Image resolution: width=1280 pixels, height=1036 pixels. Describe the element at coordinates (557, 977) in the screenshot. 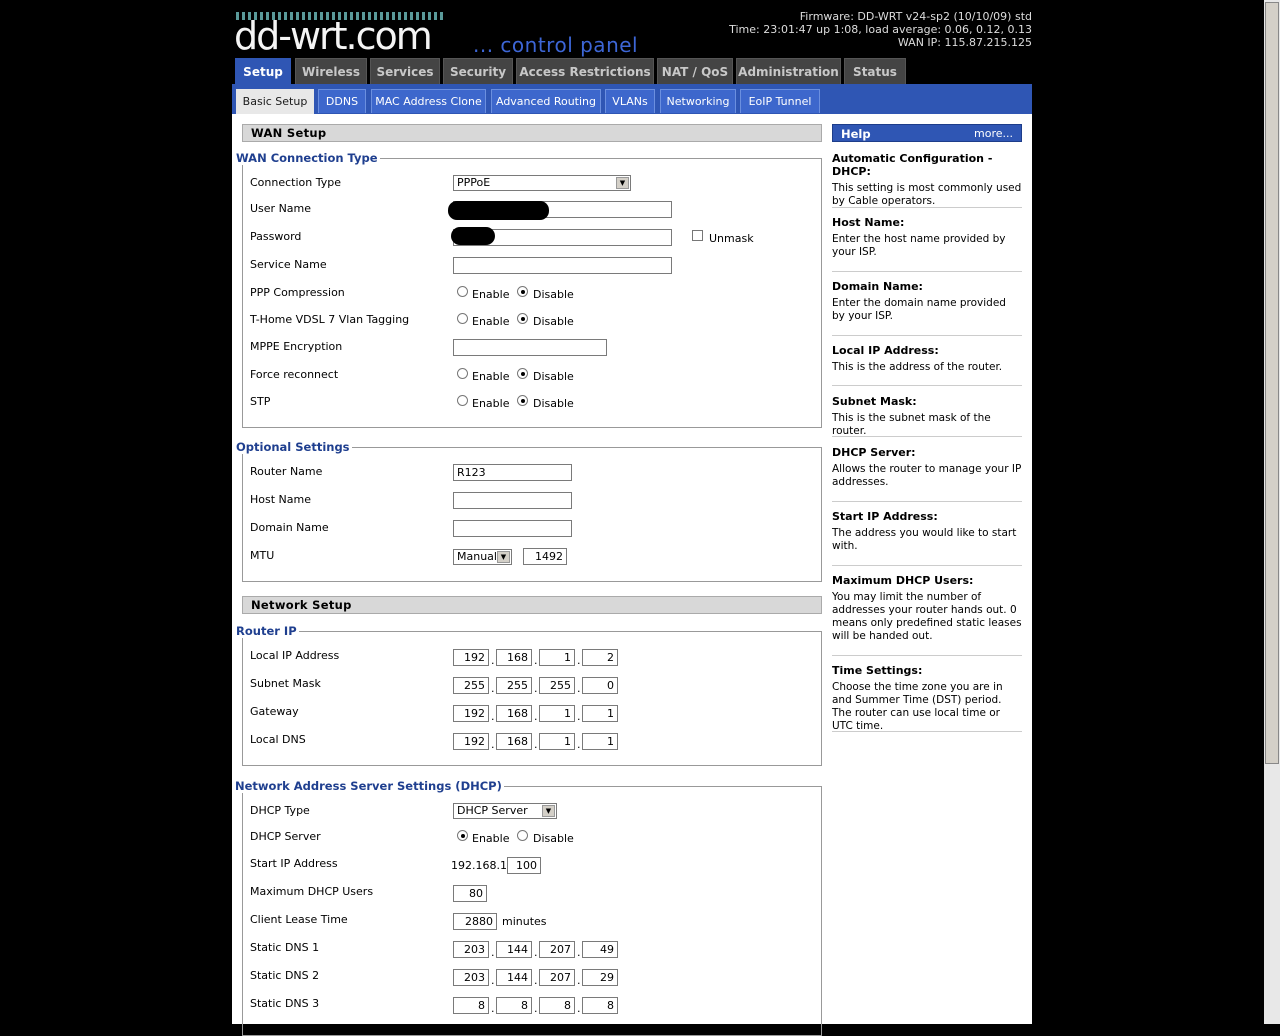

I see `static-dns-2-octet: 207` at that location.